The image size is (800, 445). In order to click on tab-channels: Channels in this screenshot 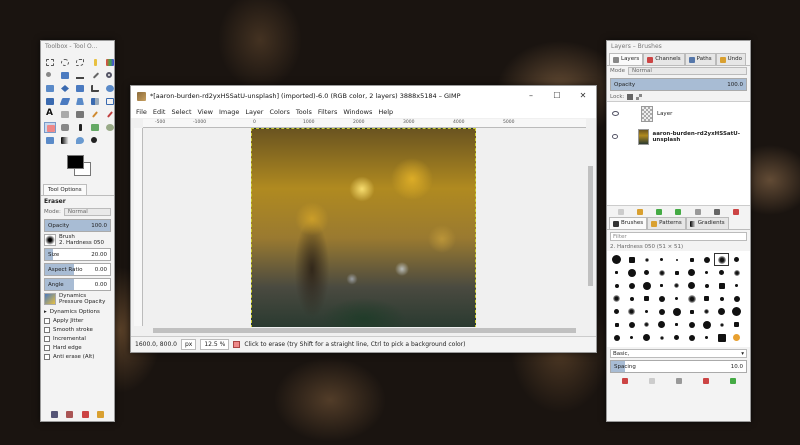, I will do `click(664, 59)`.